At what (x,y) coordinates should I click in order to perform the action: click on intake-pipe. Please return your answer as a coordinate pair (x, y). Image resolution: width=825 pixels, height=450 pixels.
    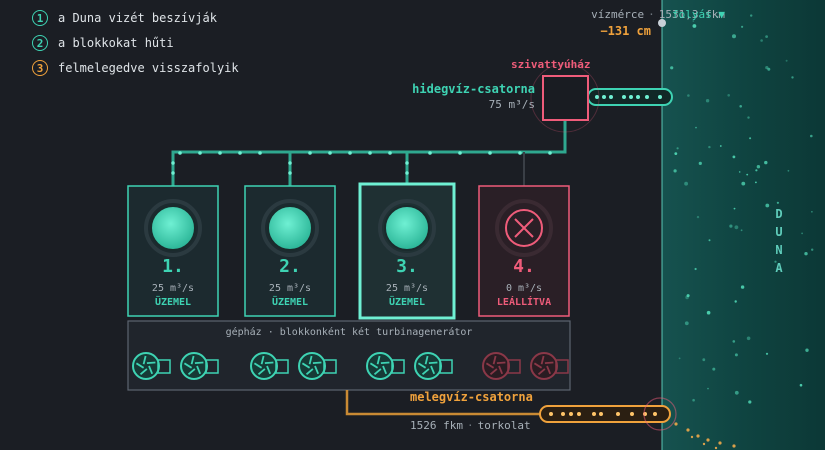
    Looking at the image, I should click on (630, 97).